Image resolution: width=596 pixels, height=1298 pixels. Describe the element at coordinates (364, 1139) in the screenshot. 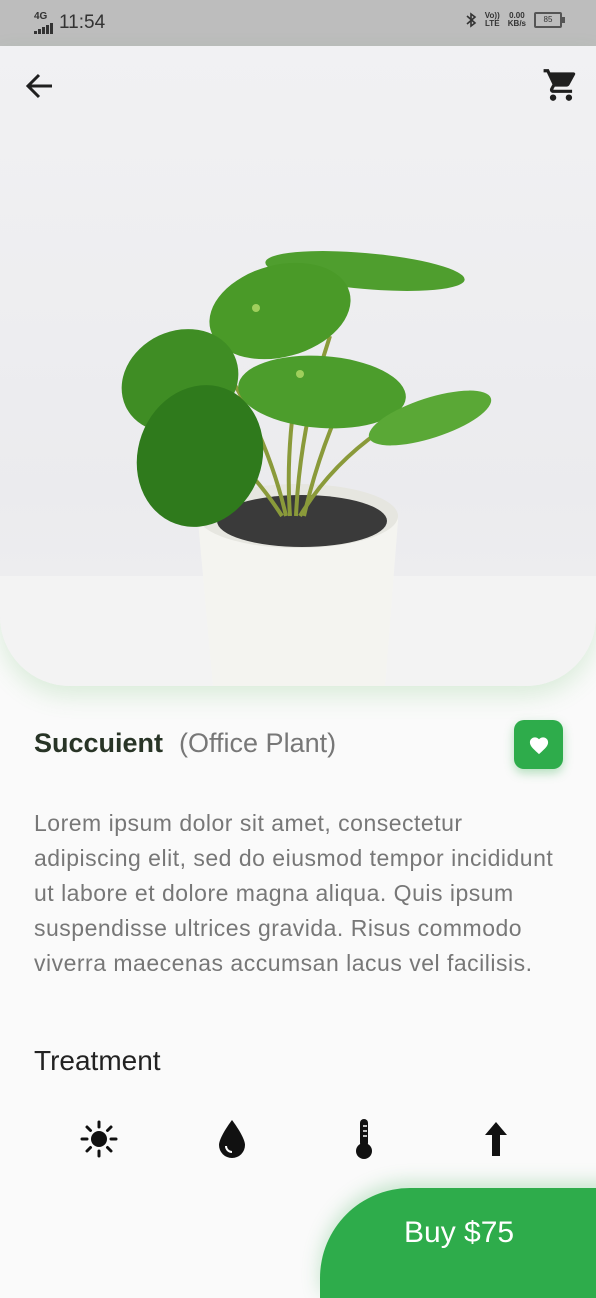

I see `thermometer-icon` at that location.